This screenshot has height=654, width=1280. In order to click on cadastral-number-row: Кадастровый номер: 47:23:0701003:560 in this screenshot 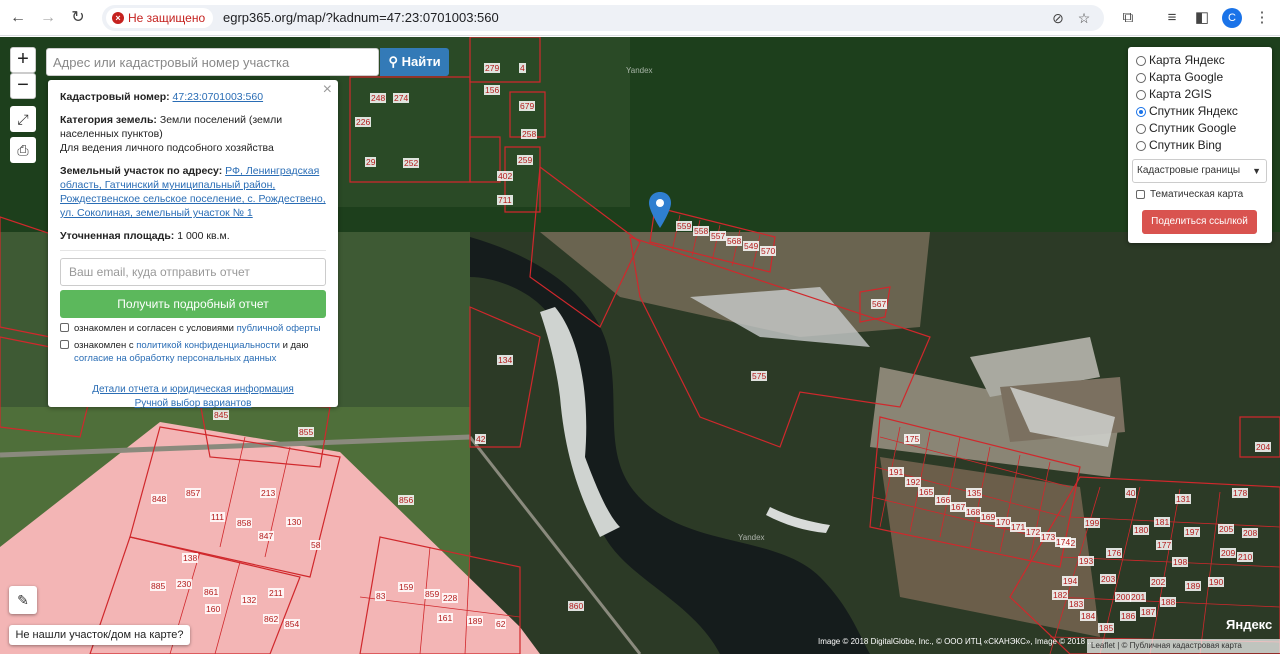, I will do `click(193, 97)`.